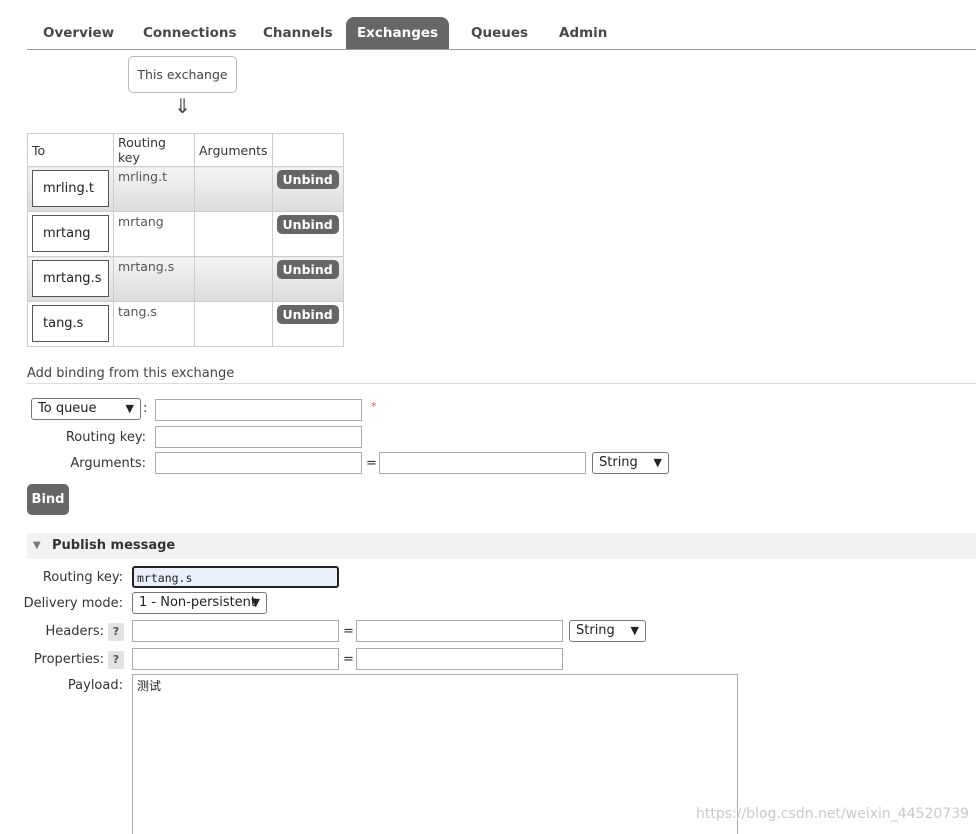  What do you see at coordinates (68, 659) in the screenshot?
I see `properties-label: Properties:` at bounding box center [68, 659].